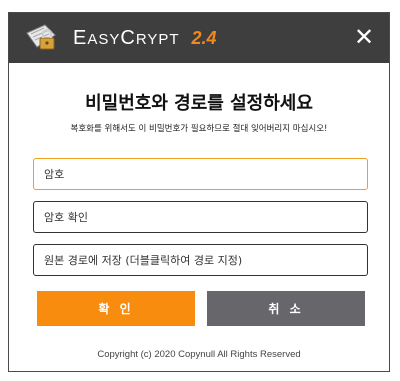  I want to click on close-icon: ✕, so click(364, 37).